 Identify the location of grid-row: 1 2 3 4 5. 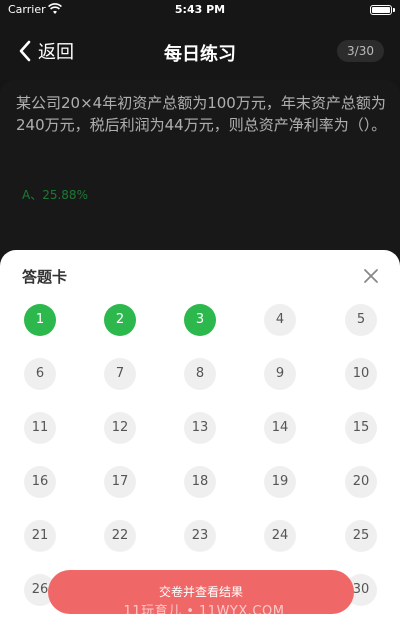
(200, 331).